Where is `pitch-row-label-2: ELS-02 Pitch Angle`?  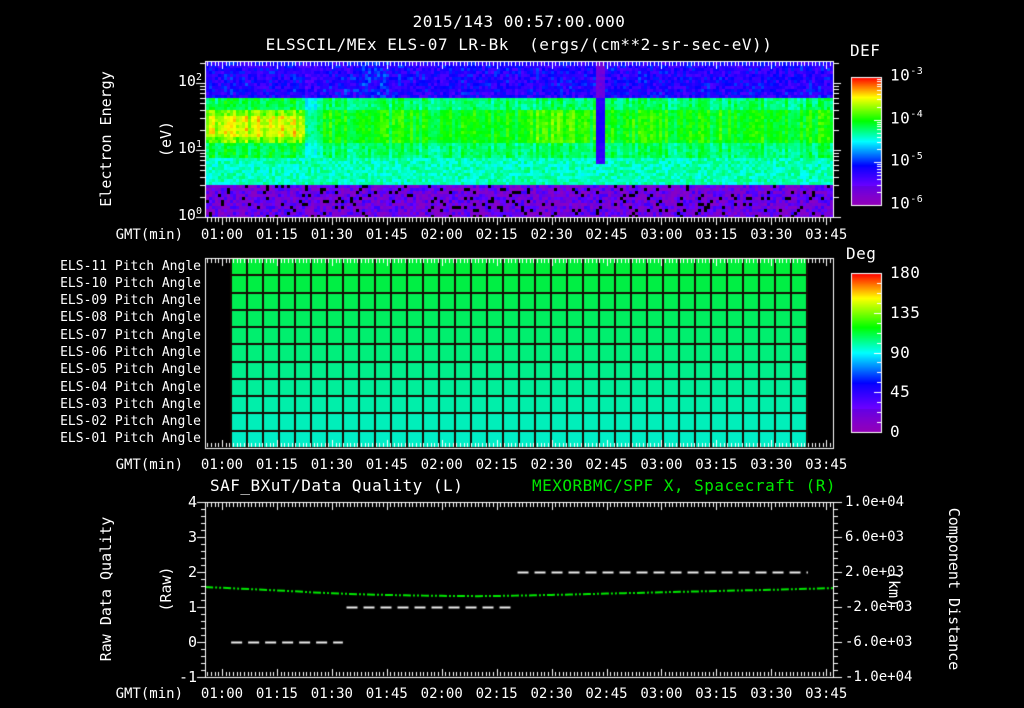
pitch-row-label-2: ELS-02 Pitch Angle is located at coordinates (130, 422).